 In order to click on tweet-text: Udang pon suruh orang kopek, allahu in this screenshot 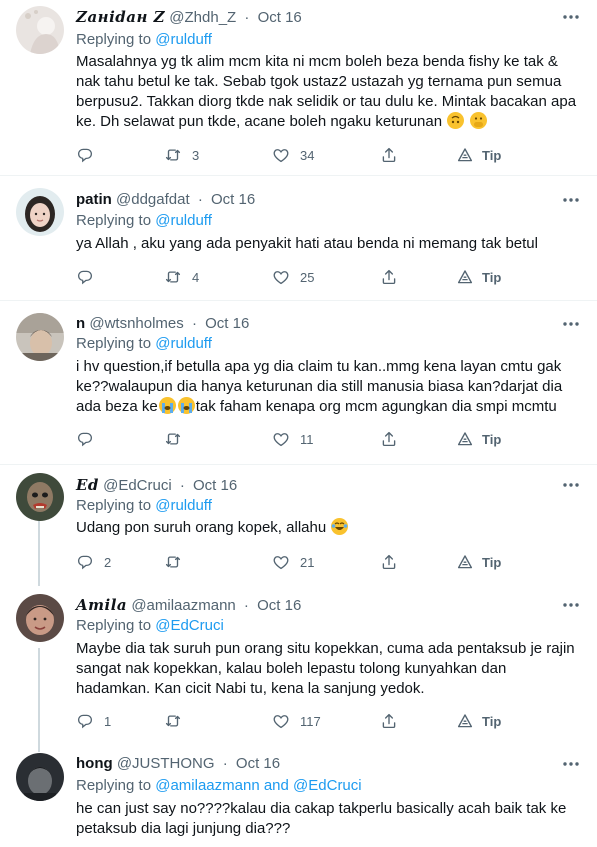, I will do `click(328, 528)`.